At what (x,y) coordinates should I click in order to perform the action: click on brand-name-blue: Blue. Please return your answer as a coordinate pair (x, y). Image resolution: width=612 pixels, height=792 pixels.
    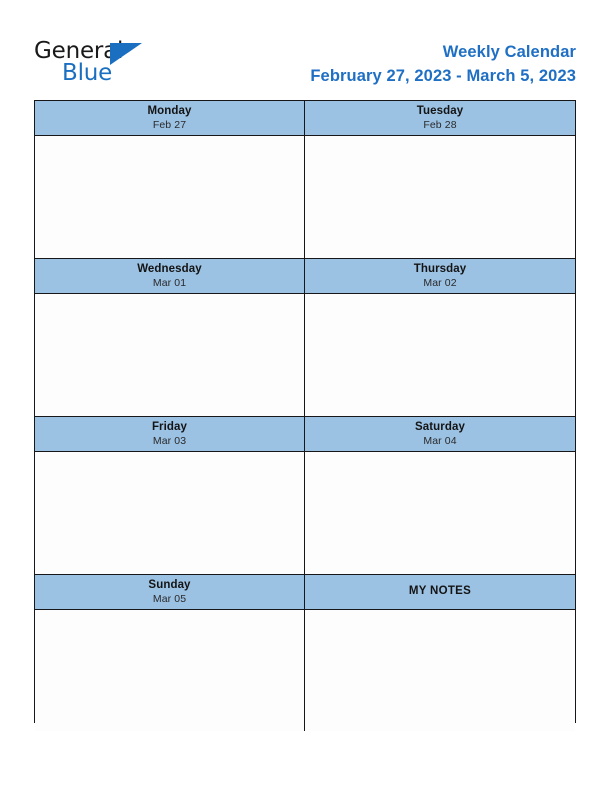
    Looking at the image, I should click on (87, 73).